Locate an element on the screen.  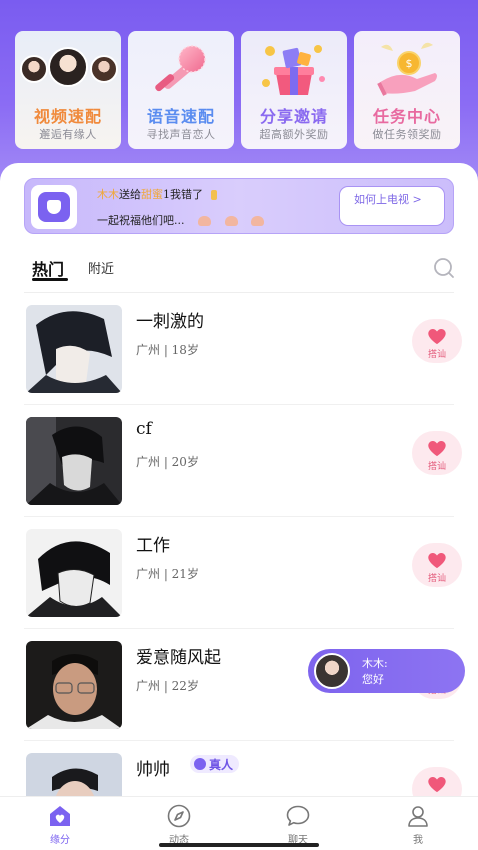
microphone-icon is located at coordinates (181, 70).